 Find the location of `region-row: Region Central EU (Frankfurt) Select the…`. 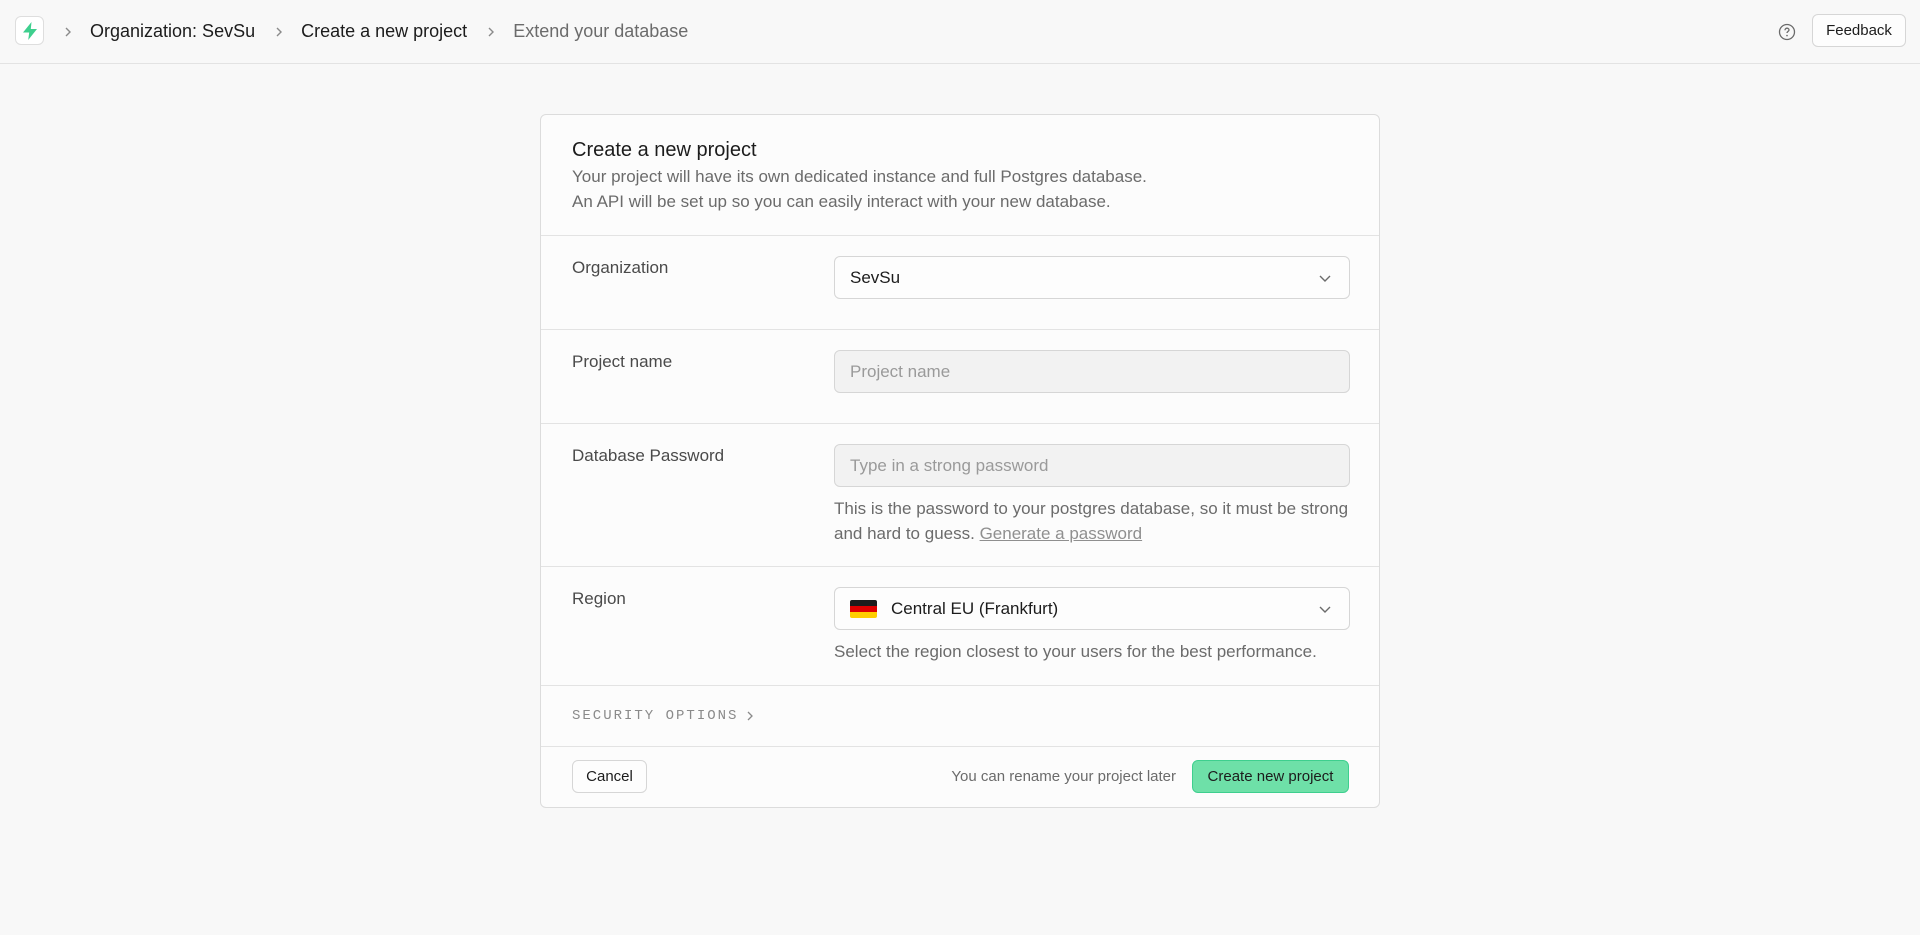

region-row: Region Central EU (Frankfurt) Select the… is located at coordinates (960, 626).